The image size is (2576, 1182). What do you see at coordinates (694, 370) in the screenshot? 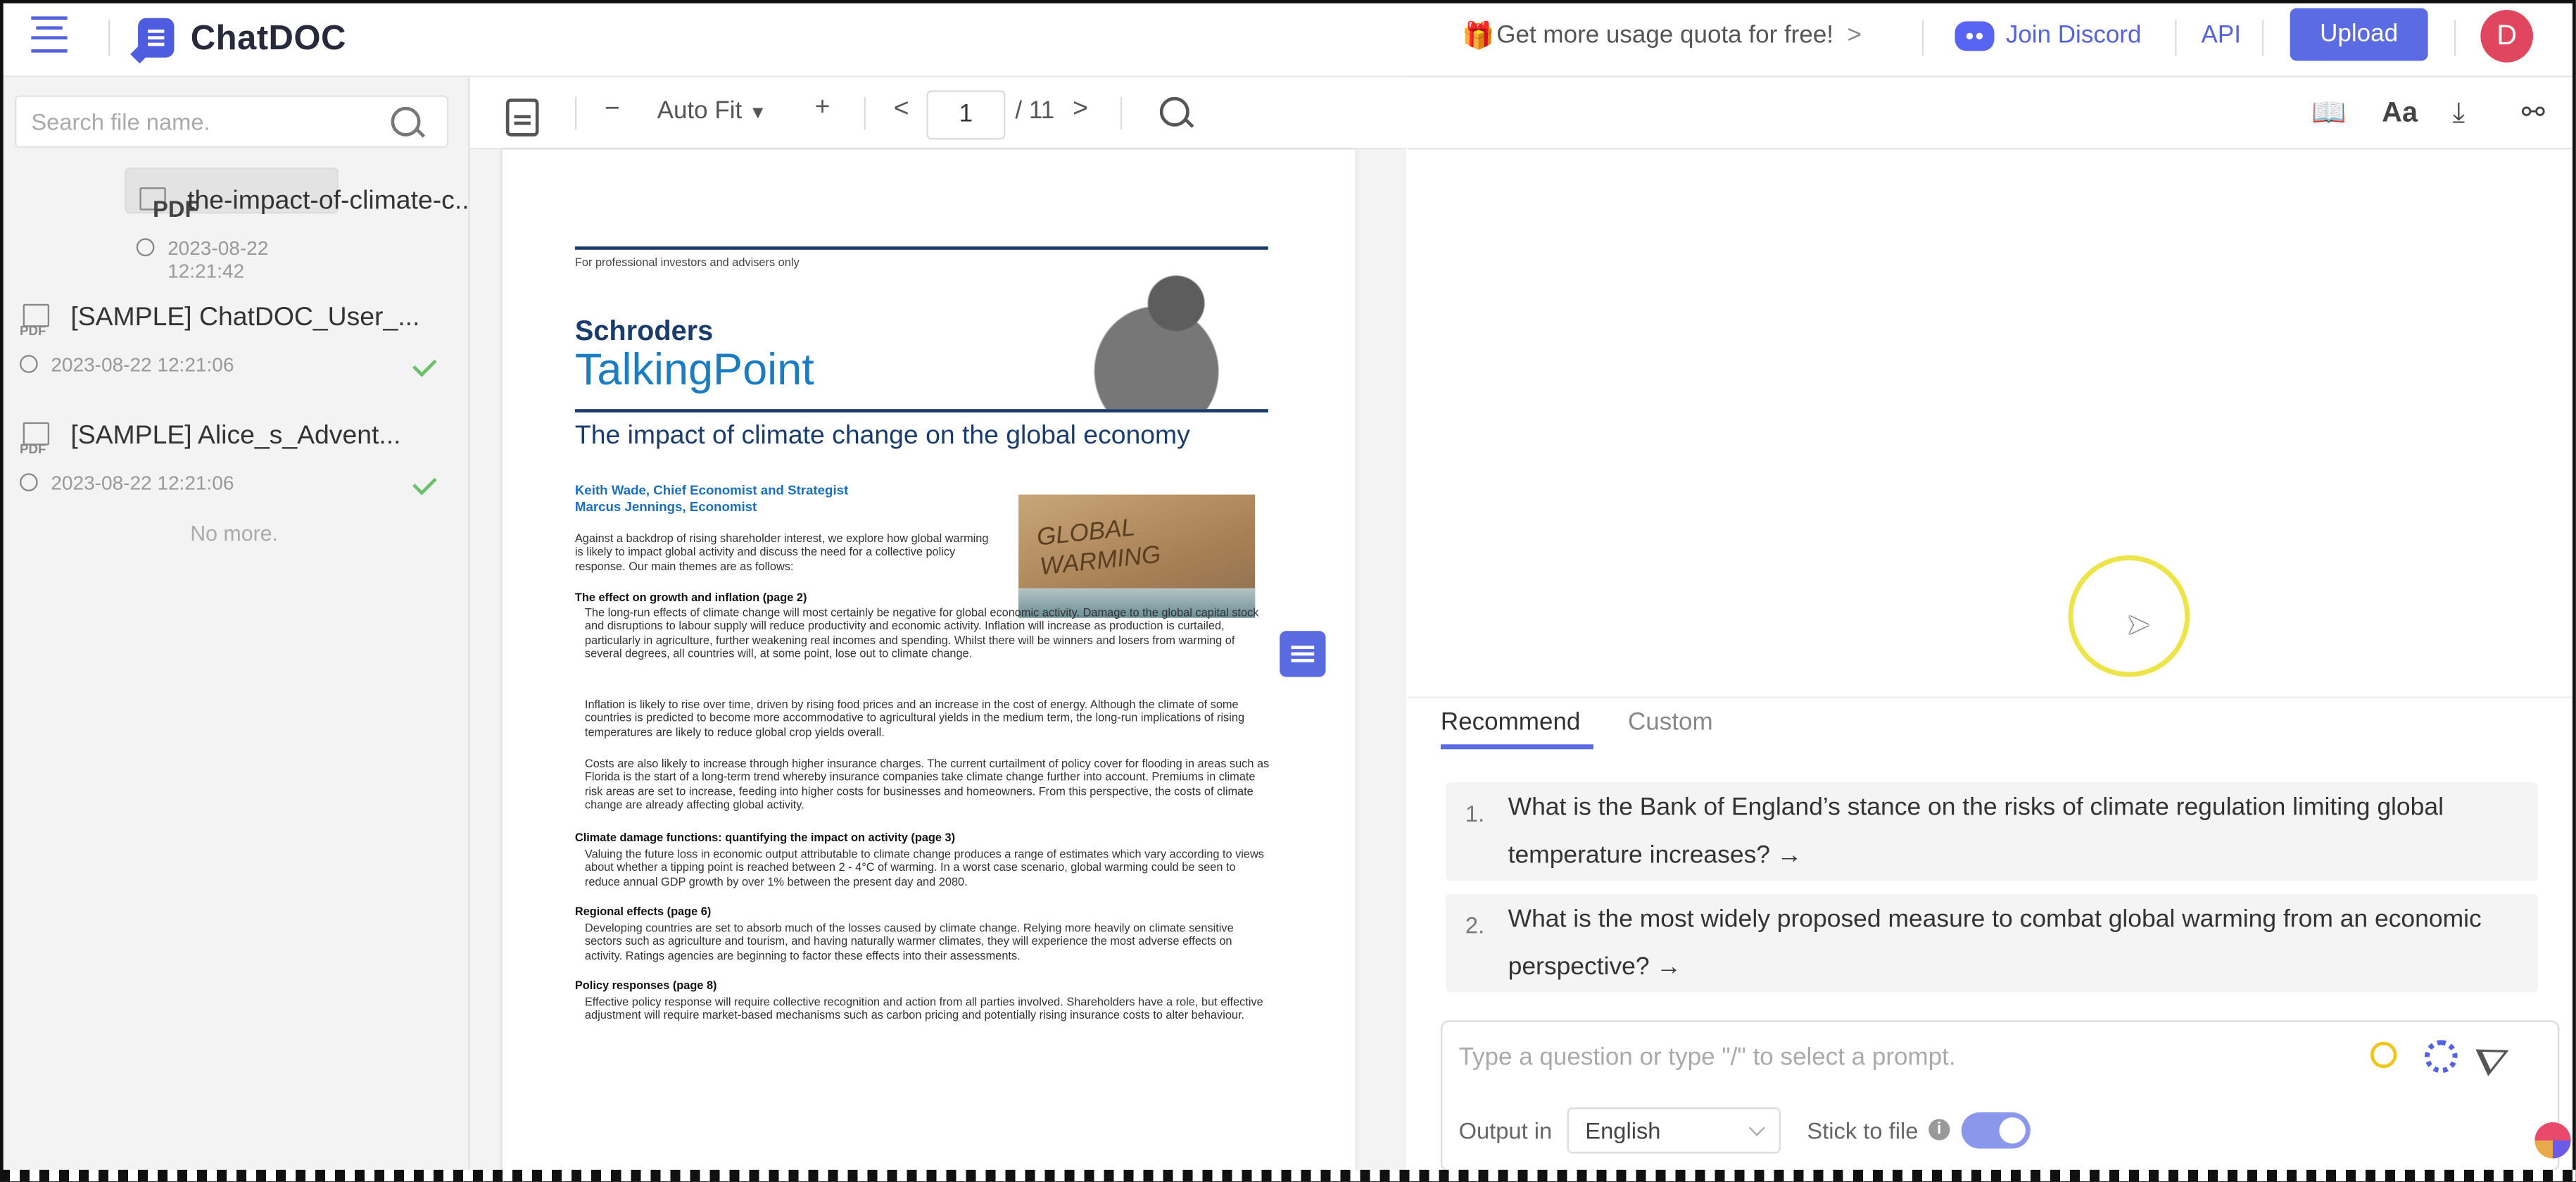
I see `doc-series: TalkingPoint` at bounding box center [694, 370].